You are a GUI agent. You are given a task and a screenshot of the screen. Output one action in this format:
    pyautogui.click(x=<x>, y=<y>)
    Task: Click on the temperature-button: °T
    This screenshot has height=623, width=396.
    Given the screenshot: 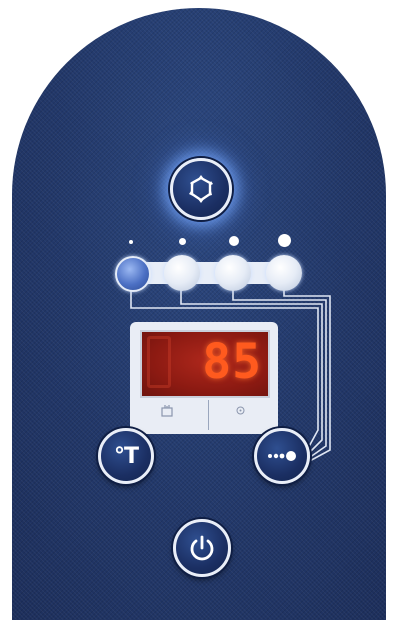 What is the action you would take?
    pyautogui.click(x=126, y=456)
    